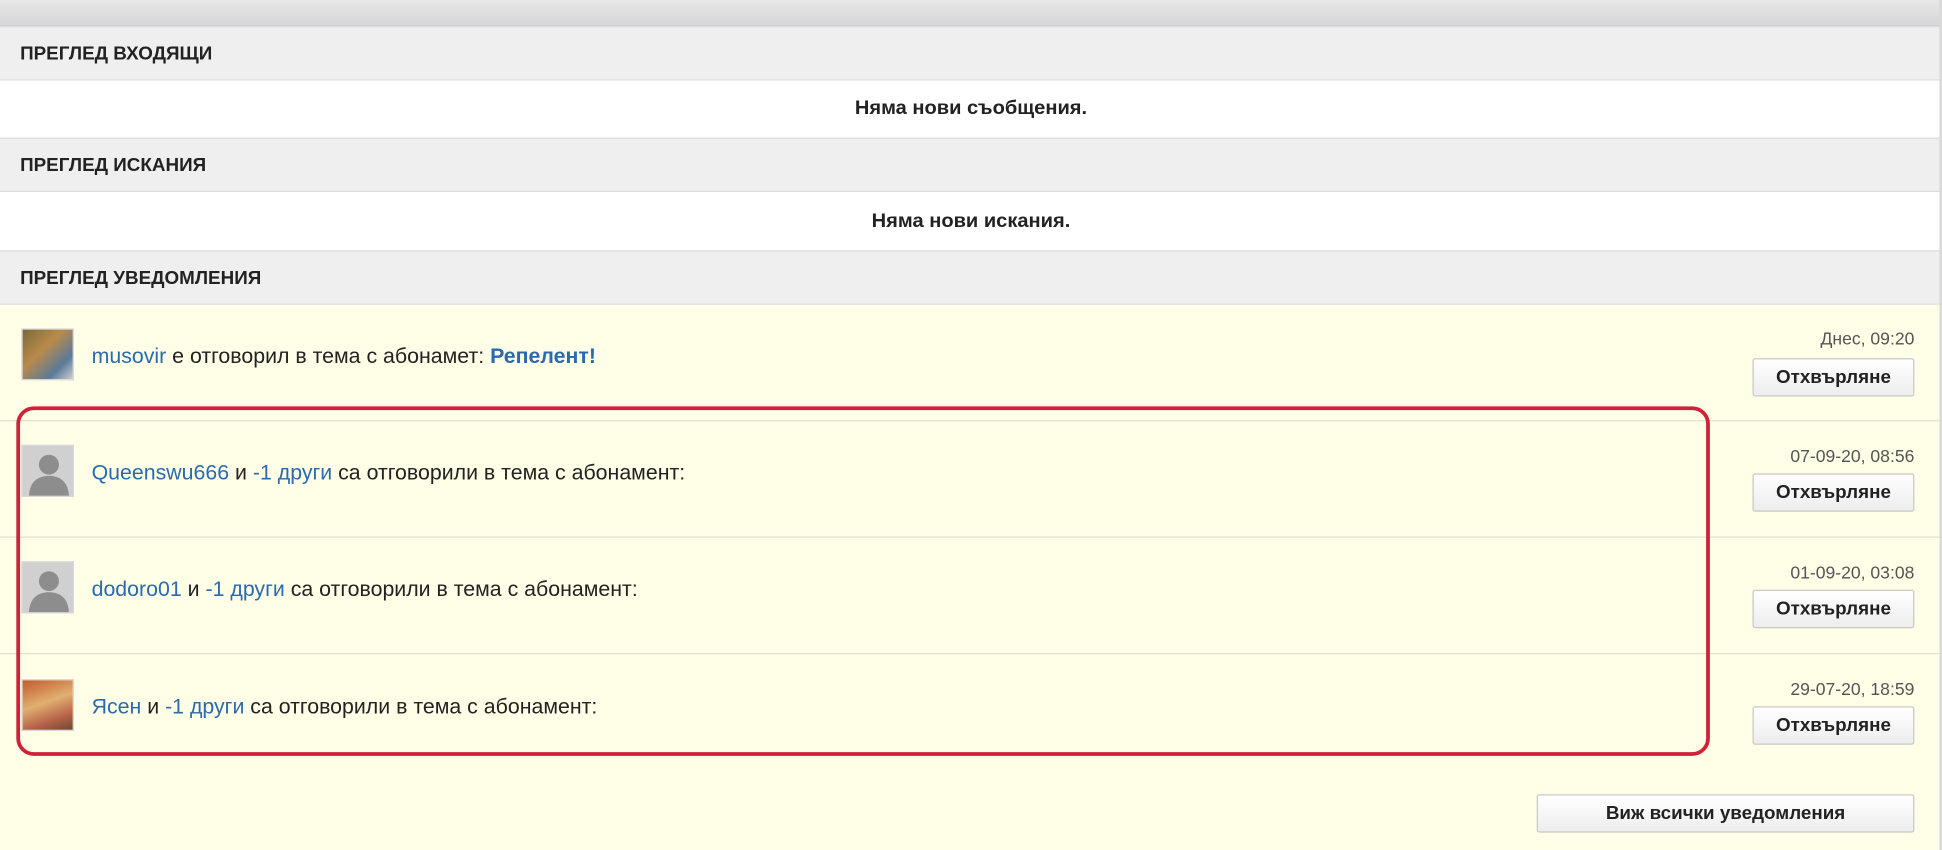 This screenshot has height=850, width=1942. I want to click on user-link: Ясен, so click(117, 707).